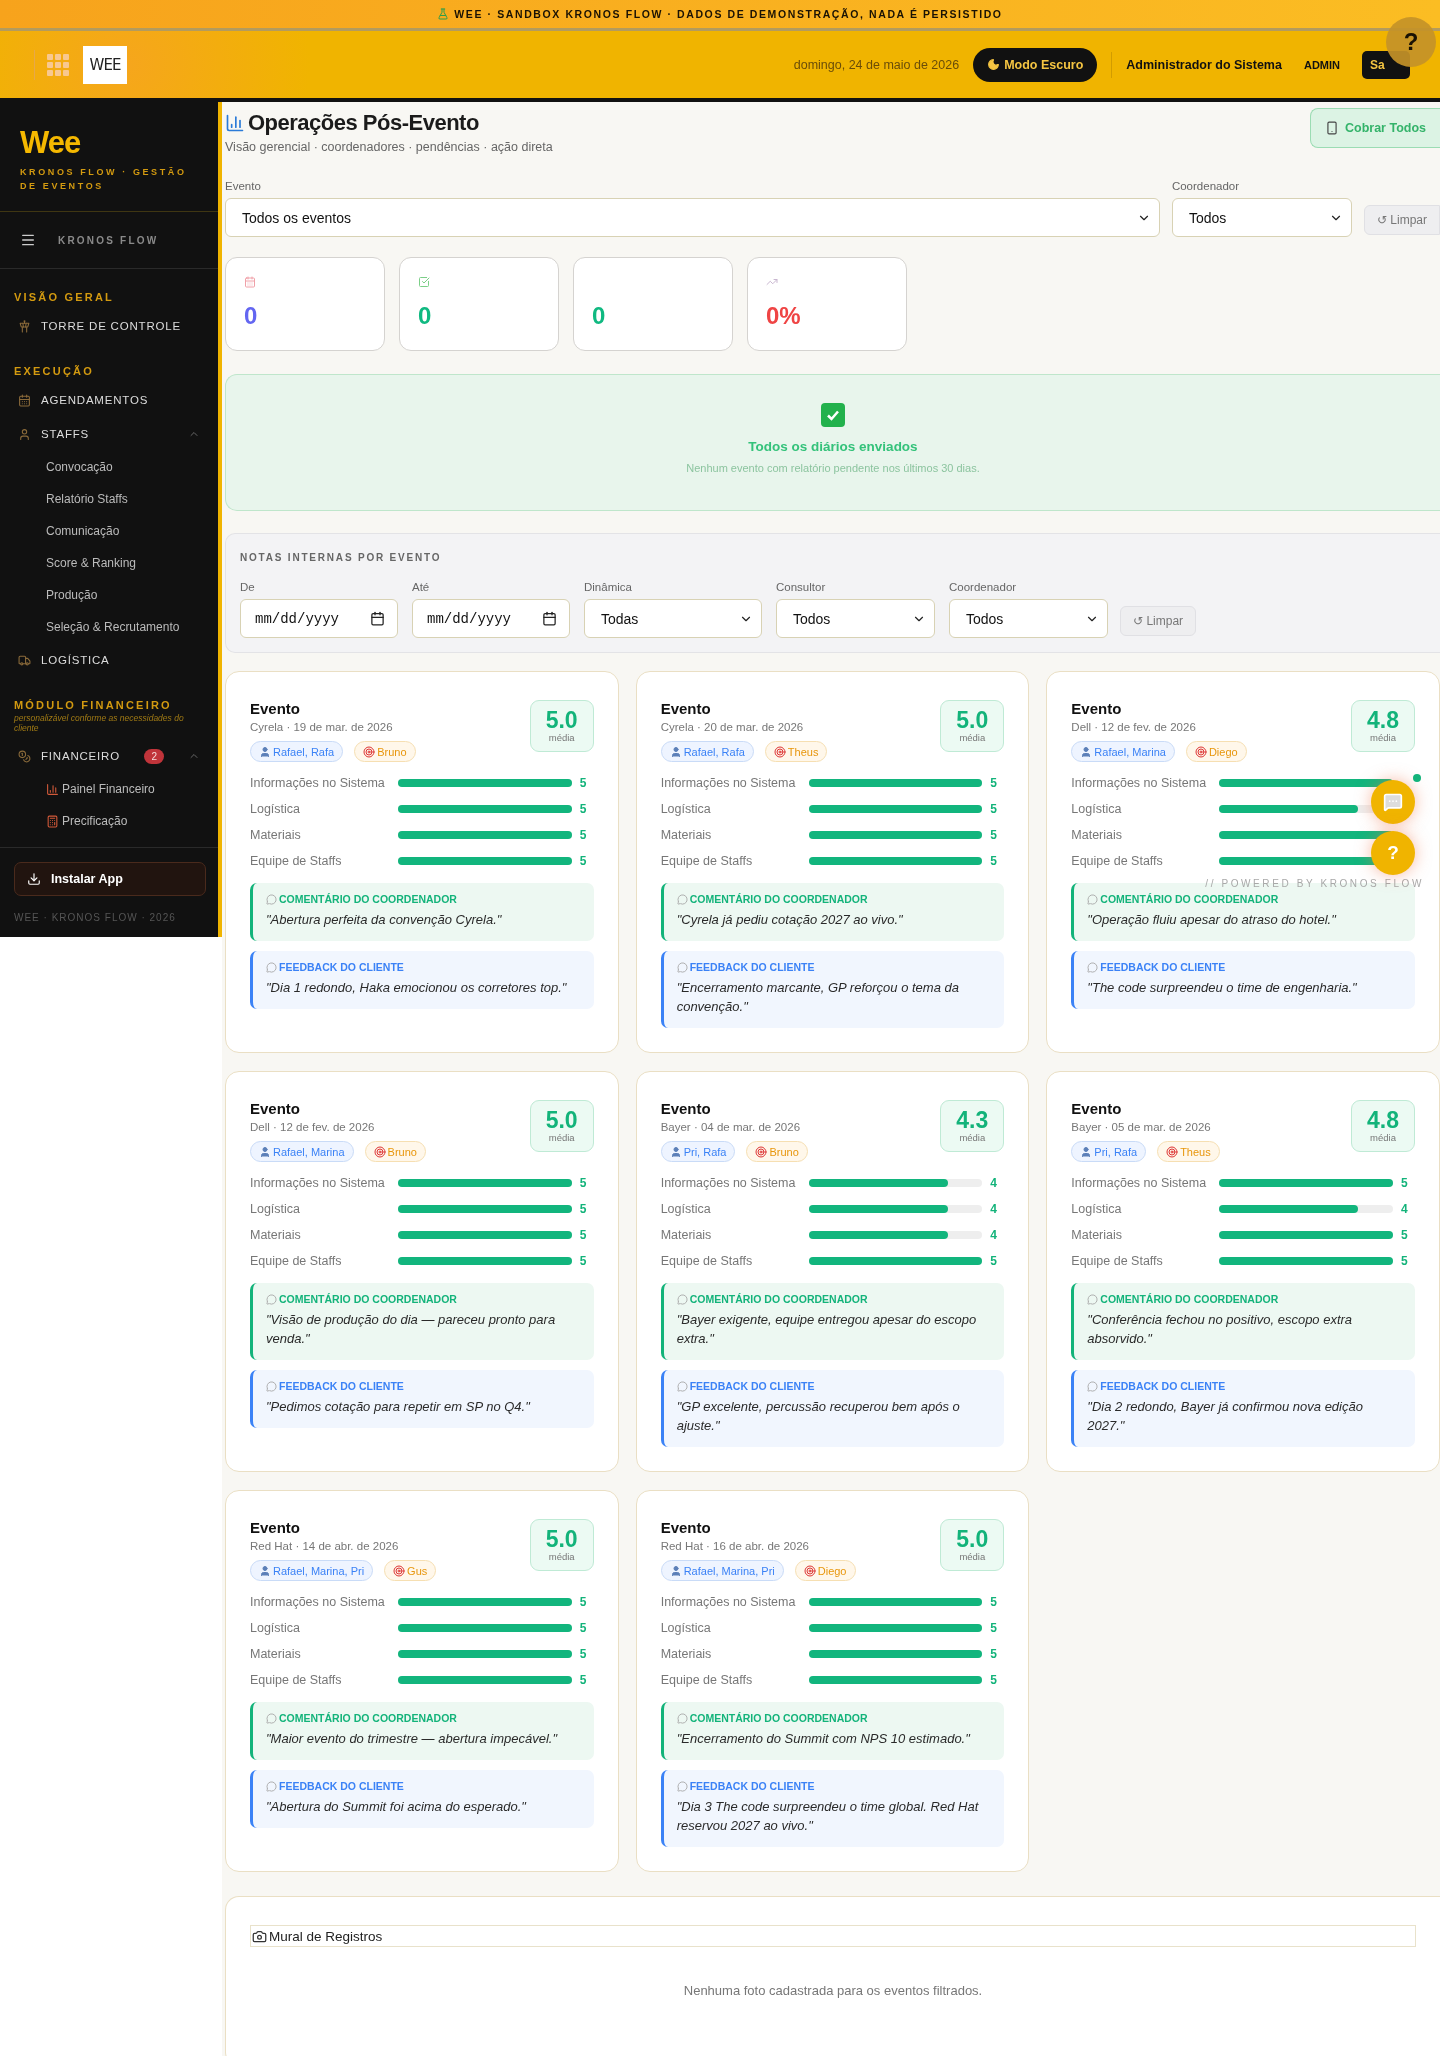  I want to click on trend-up-icon, so click(772, 282).